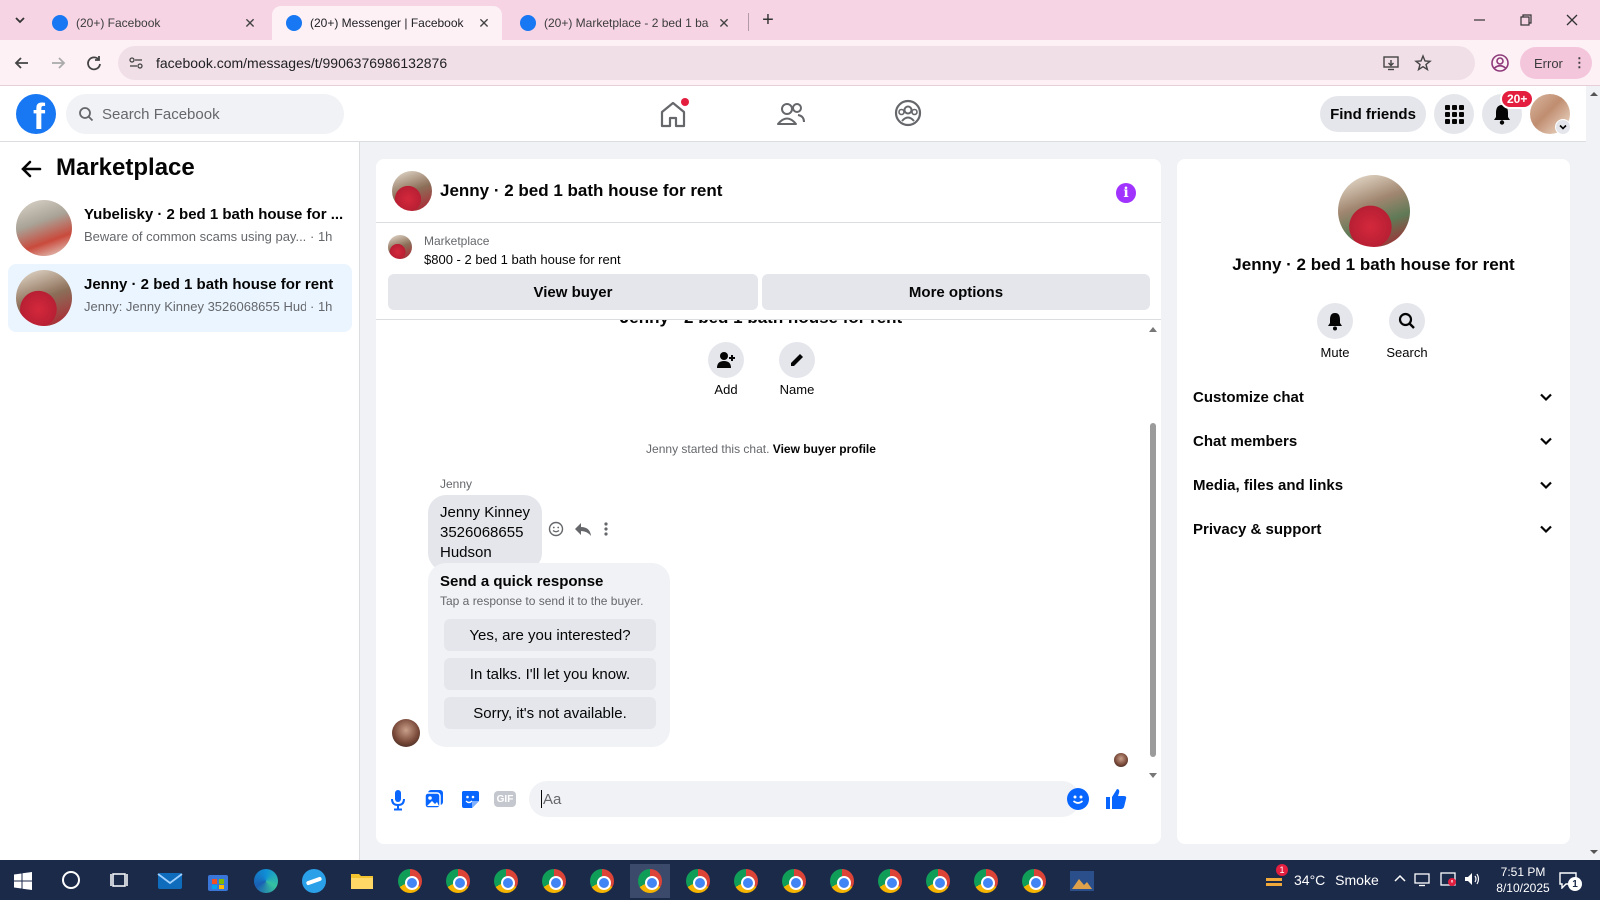 The width and height of the screenshot is (1600, 900). Describe the element at coordinates (726, 360) in the screenshot. I see `add-people-button` at that location.